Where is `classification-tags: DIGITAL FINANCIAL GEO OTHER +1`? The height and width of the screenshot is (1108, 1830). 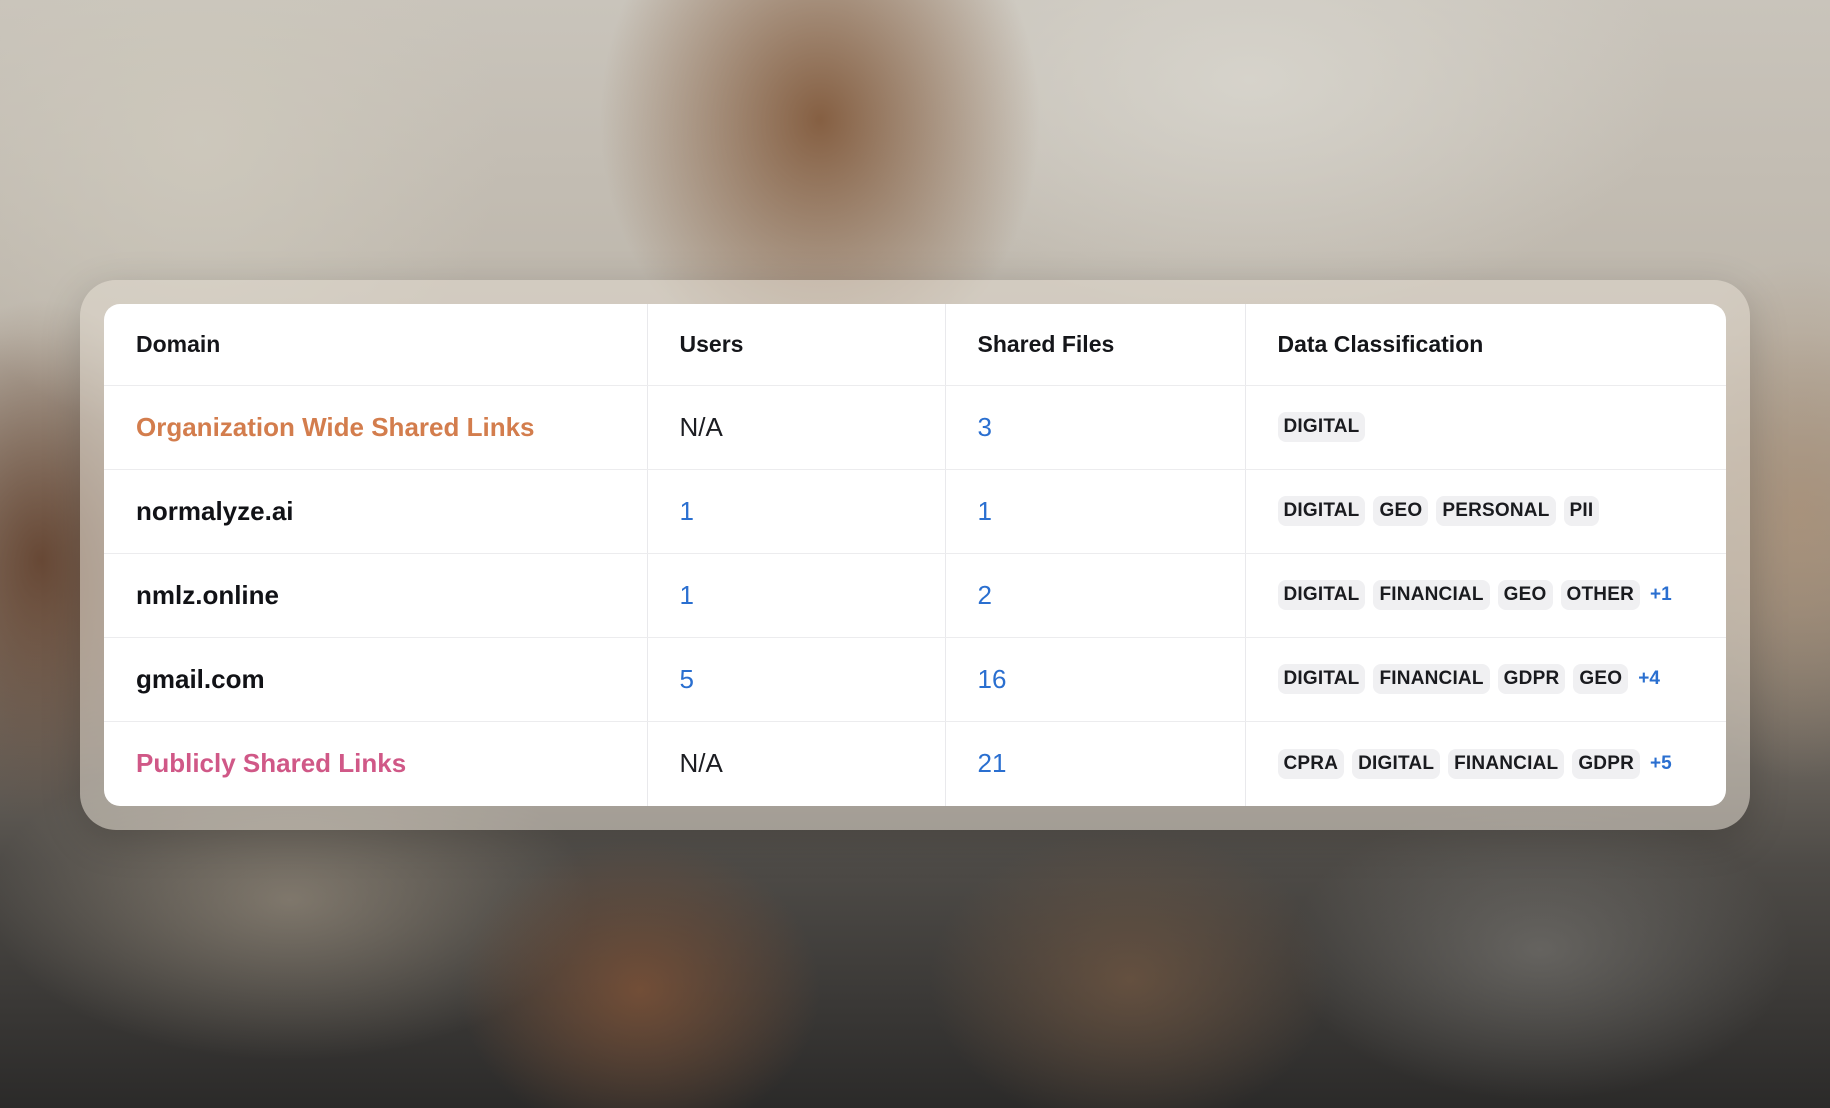
classification-tags: DIGITAL FINANCIAL GEO OTHER +1 is located at coordinates (1486, 595).